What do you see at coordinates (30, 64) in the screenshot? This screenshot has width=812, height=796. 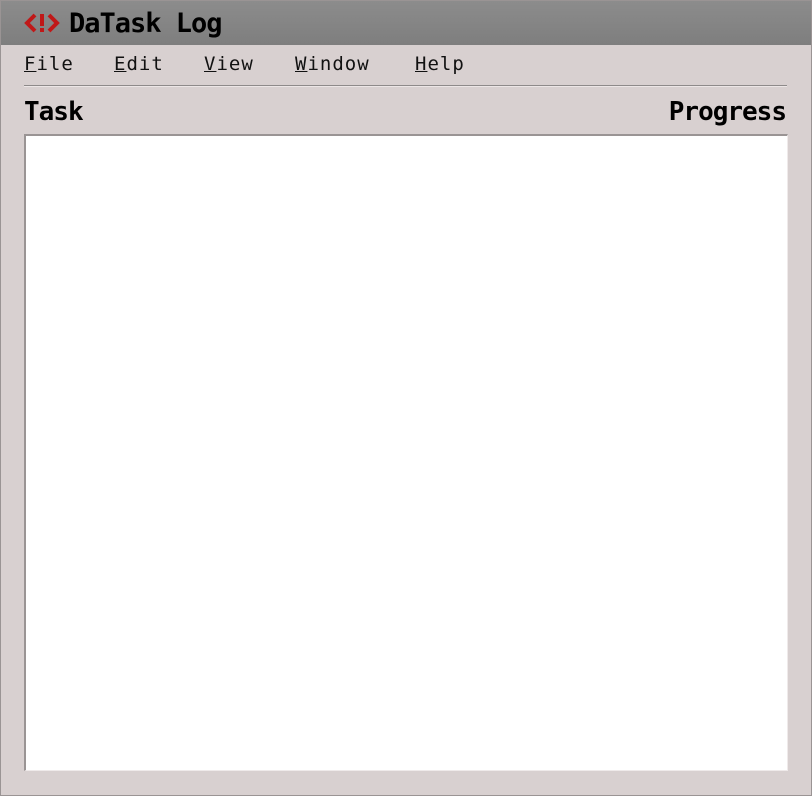 I see `menu-file-mnemonic: F` at bounding box center [30, 64].